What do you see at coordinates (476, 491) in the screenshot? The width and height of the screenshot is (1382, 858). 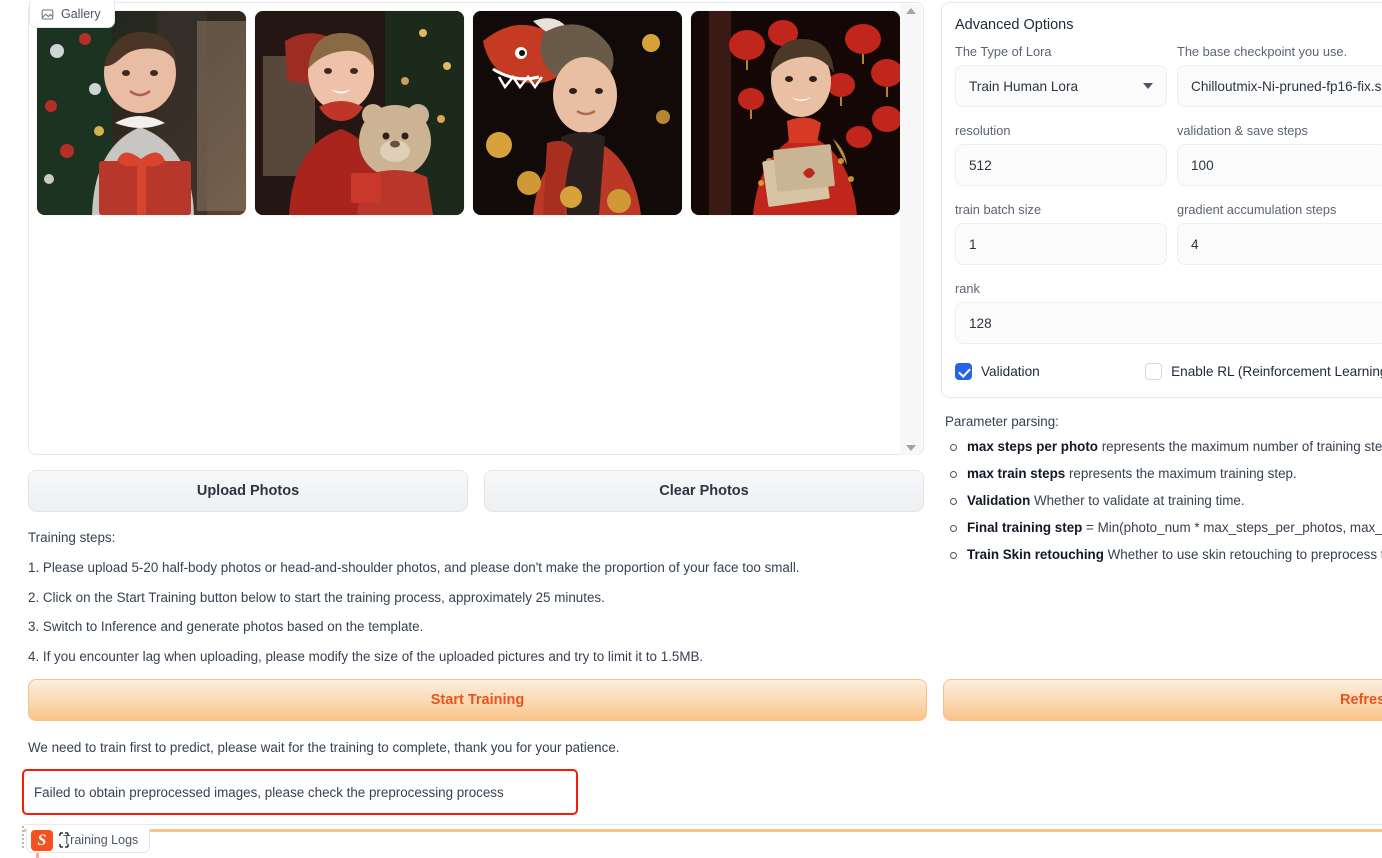 I see `photo-actions-row: Upload Photos Clear Photos` at bounding box center [476, 491].